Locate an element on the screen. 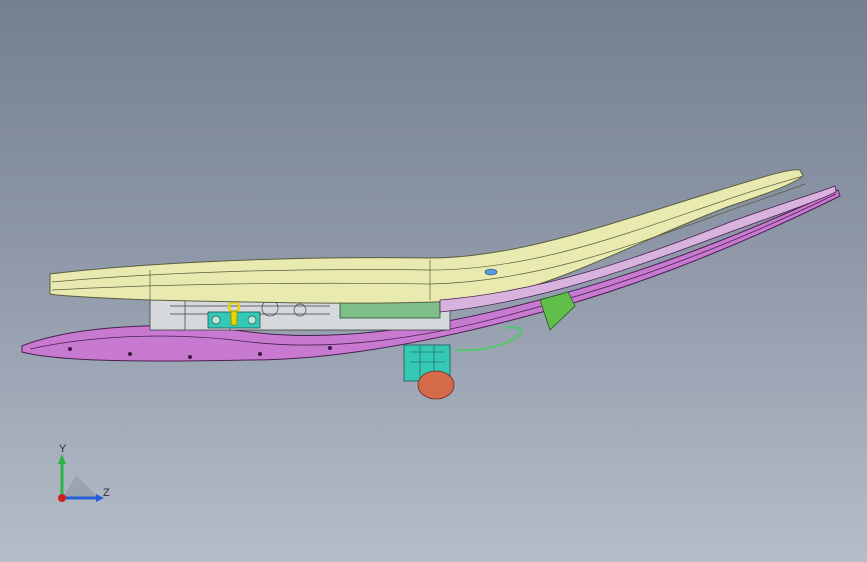 This screenshot has width=867, height=562. y-axis-arrowhead-icon is located at coordinates (62, 459).